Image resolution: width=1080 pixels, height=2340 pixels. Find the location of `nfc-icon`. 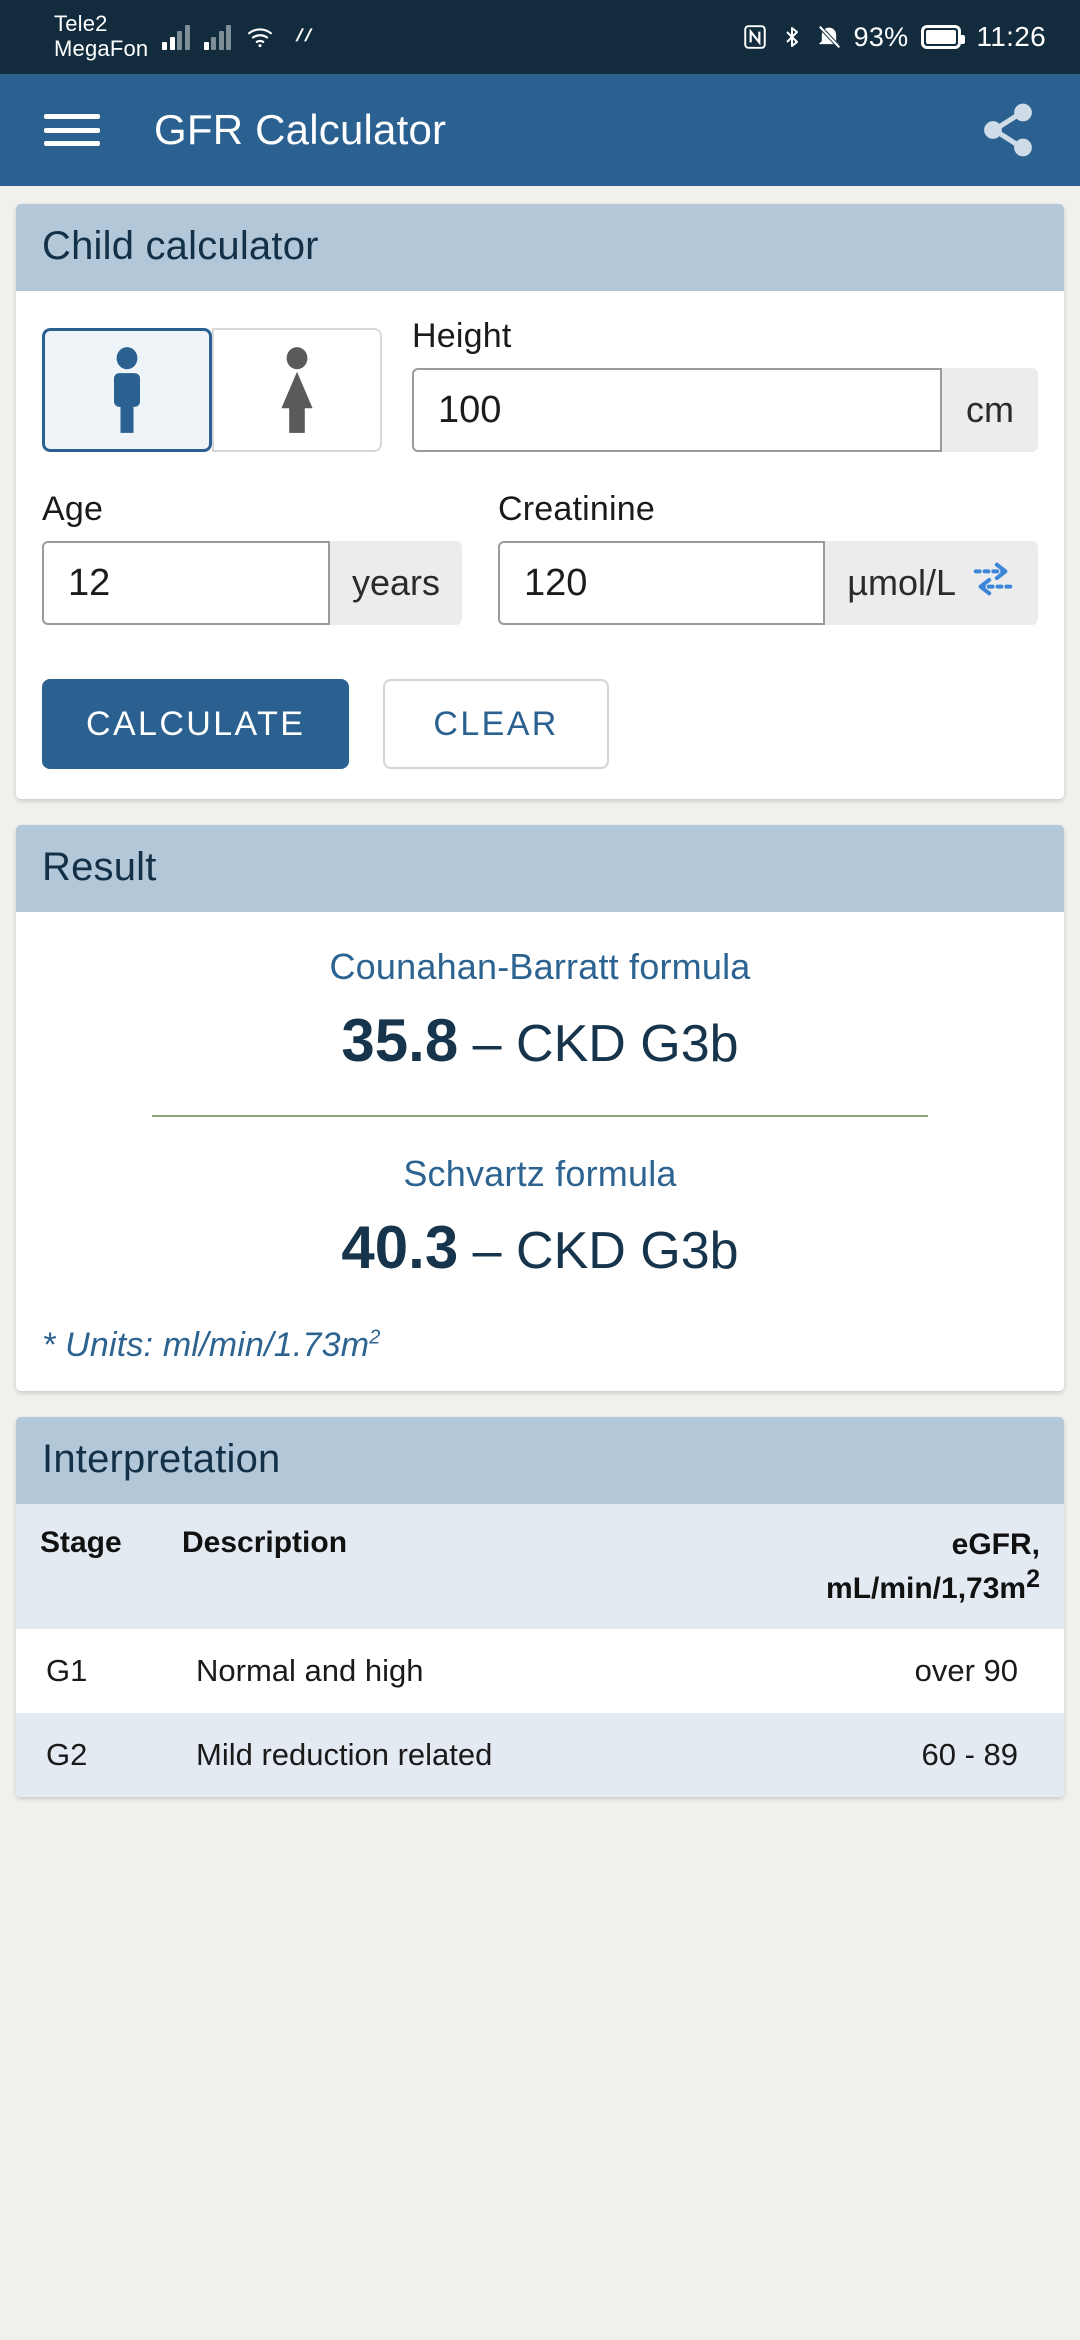

nfc-icon is located at coordinates (755, 37).